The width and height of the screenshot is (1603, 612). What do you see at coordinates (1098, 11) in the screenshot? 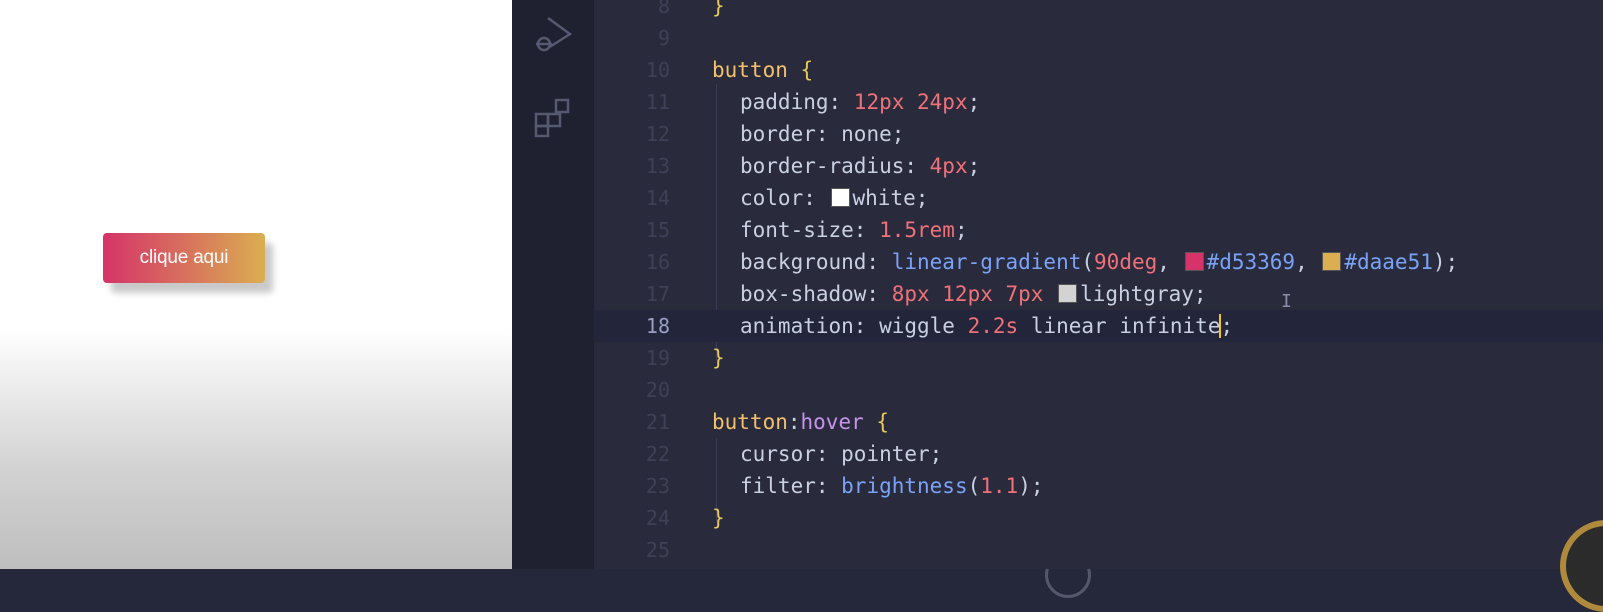
I see `code-line: 8 }` at bounding box center [1098, 11].